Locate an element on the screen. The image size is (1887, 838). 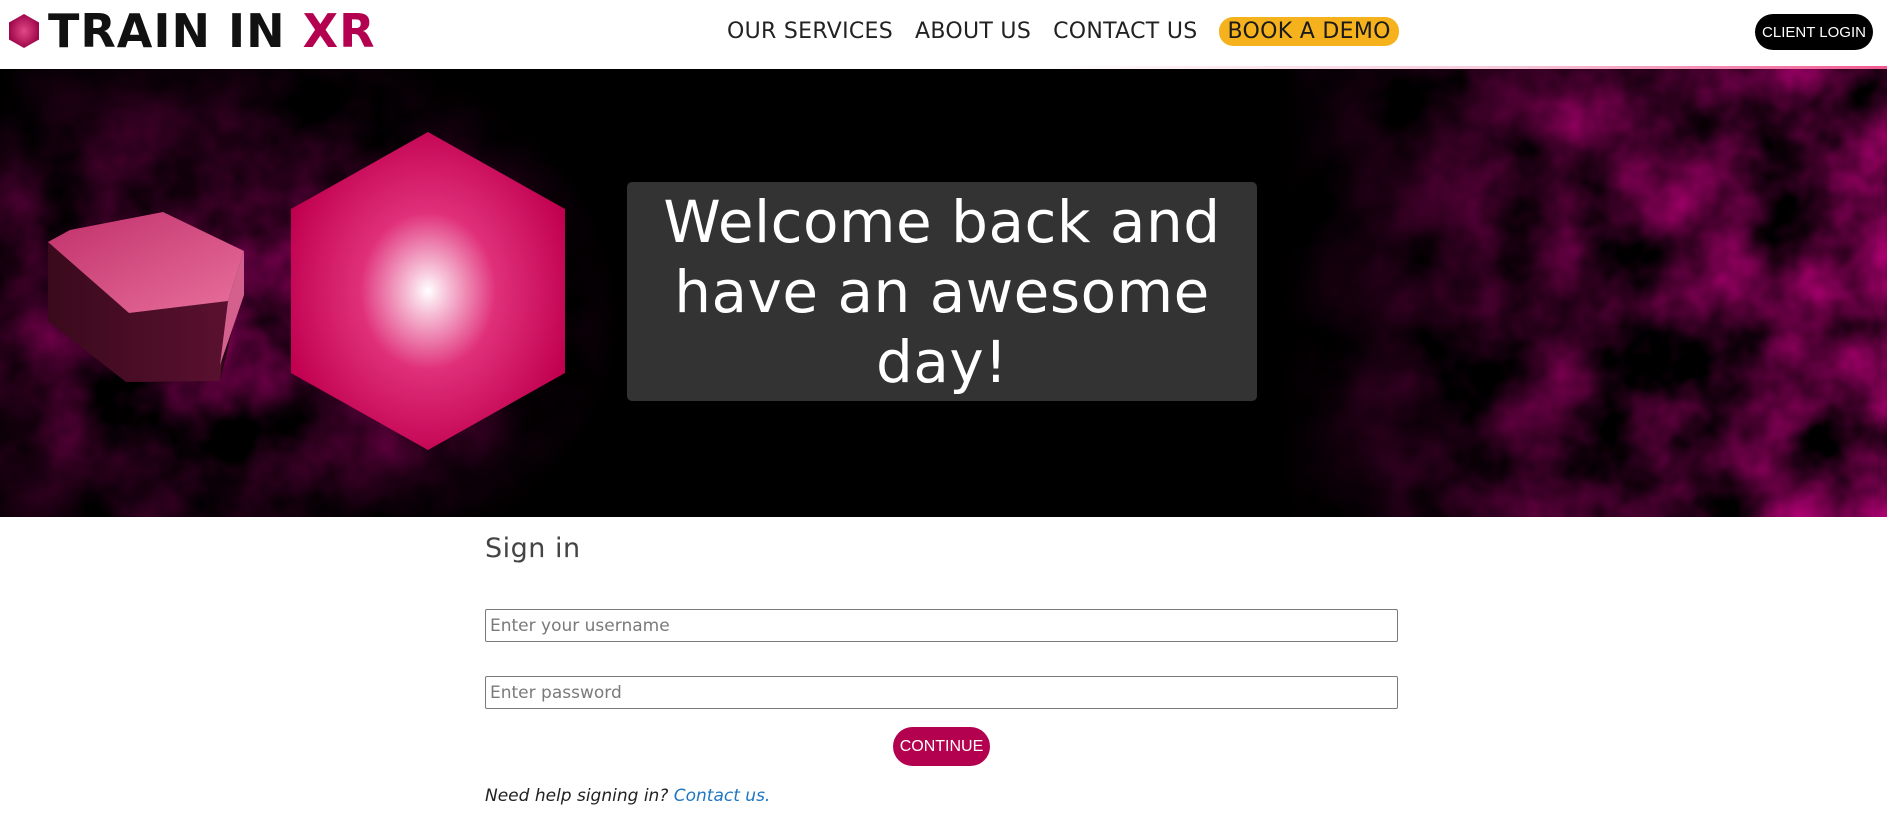
site-logo: TRAIN IN XR is located at coordinates (192, 31).